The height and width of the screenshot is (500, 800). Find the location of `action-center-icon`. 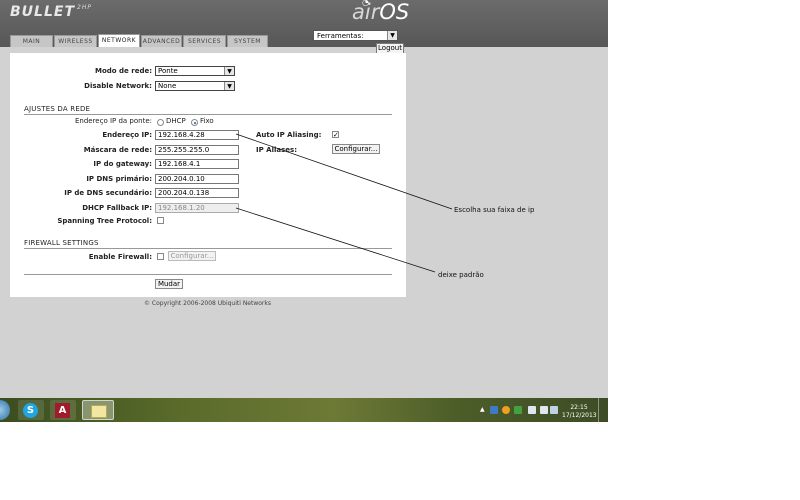

action-center-icon is located at coordinates (532, 410).